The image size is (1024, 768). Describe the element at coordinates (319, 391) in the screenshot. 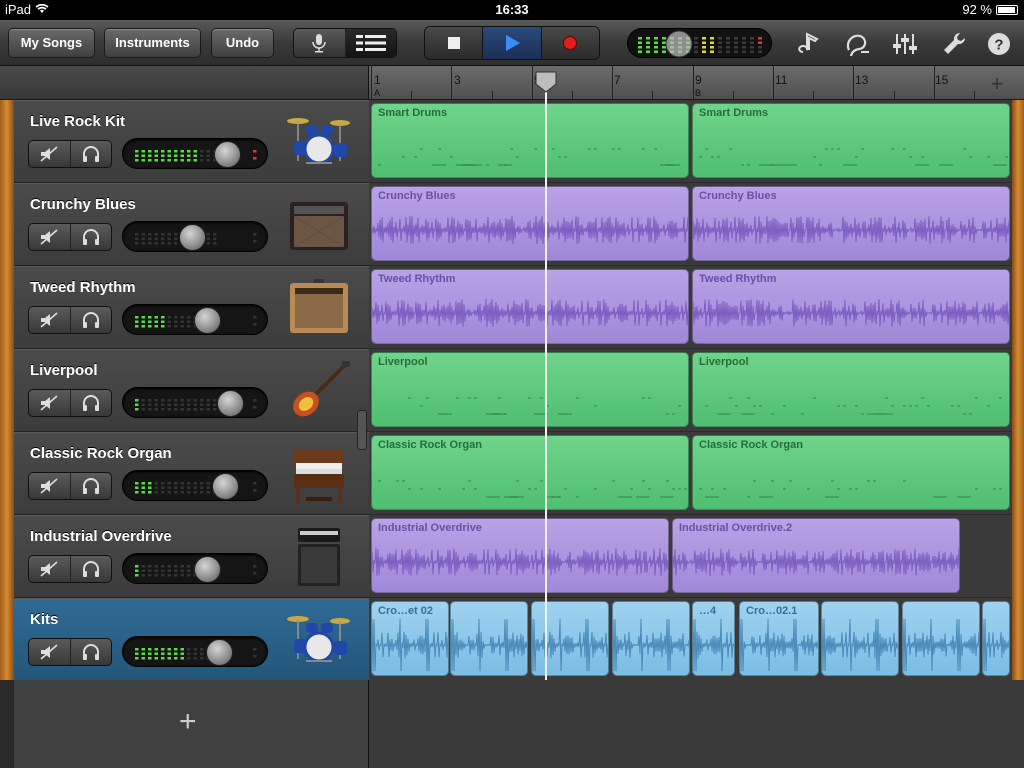

I see `bass-guitar-icon` at that location.